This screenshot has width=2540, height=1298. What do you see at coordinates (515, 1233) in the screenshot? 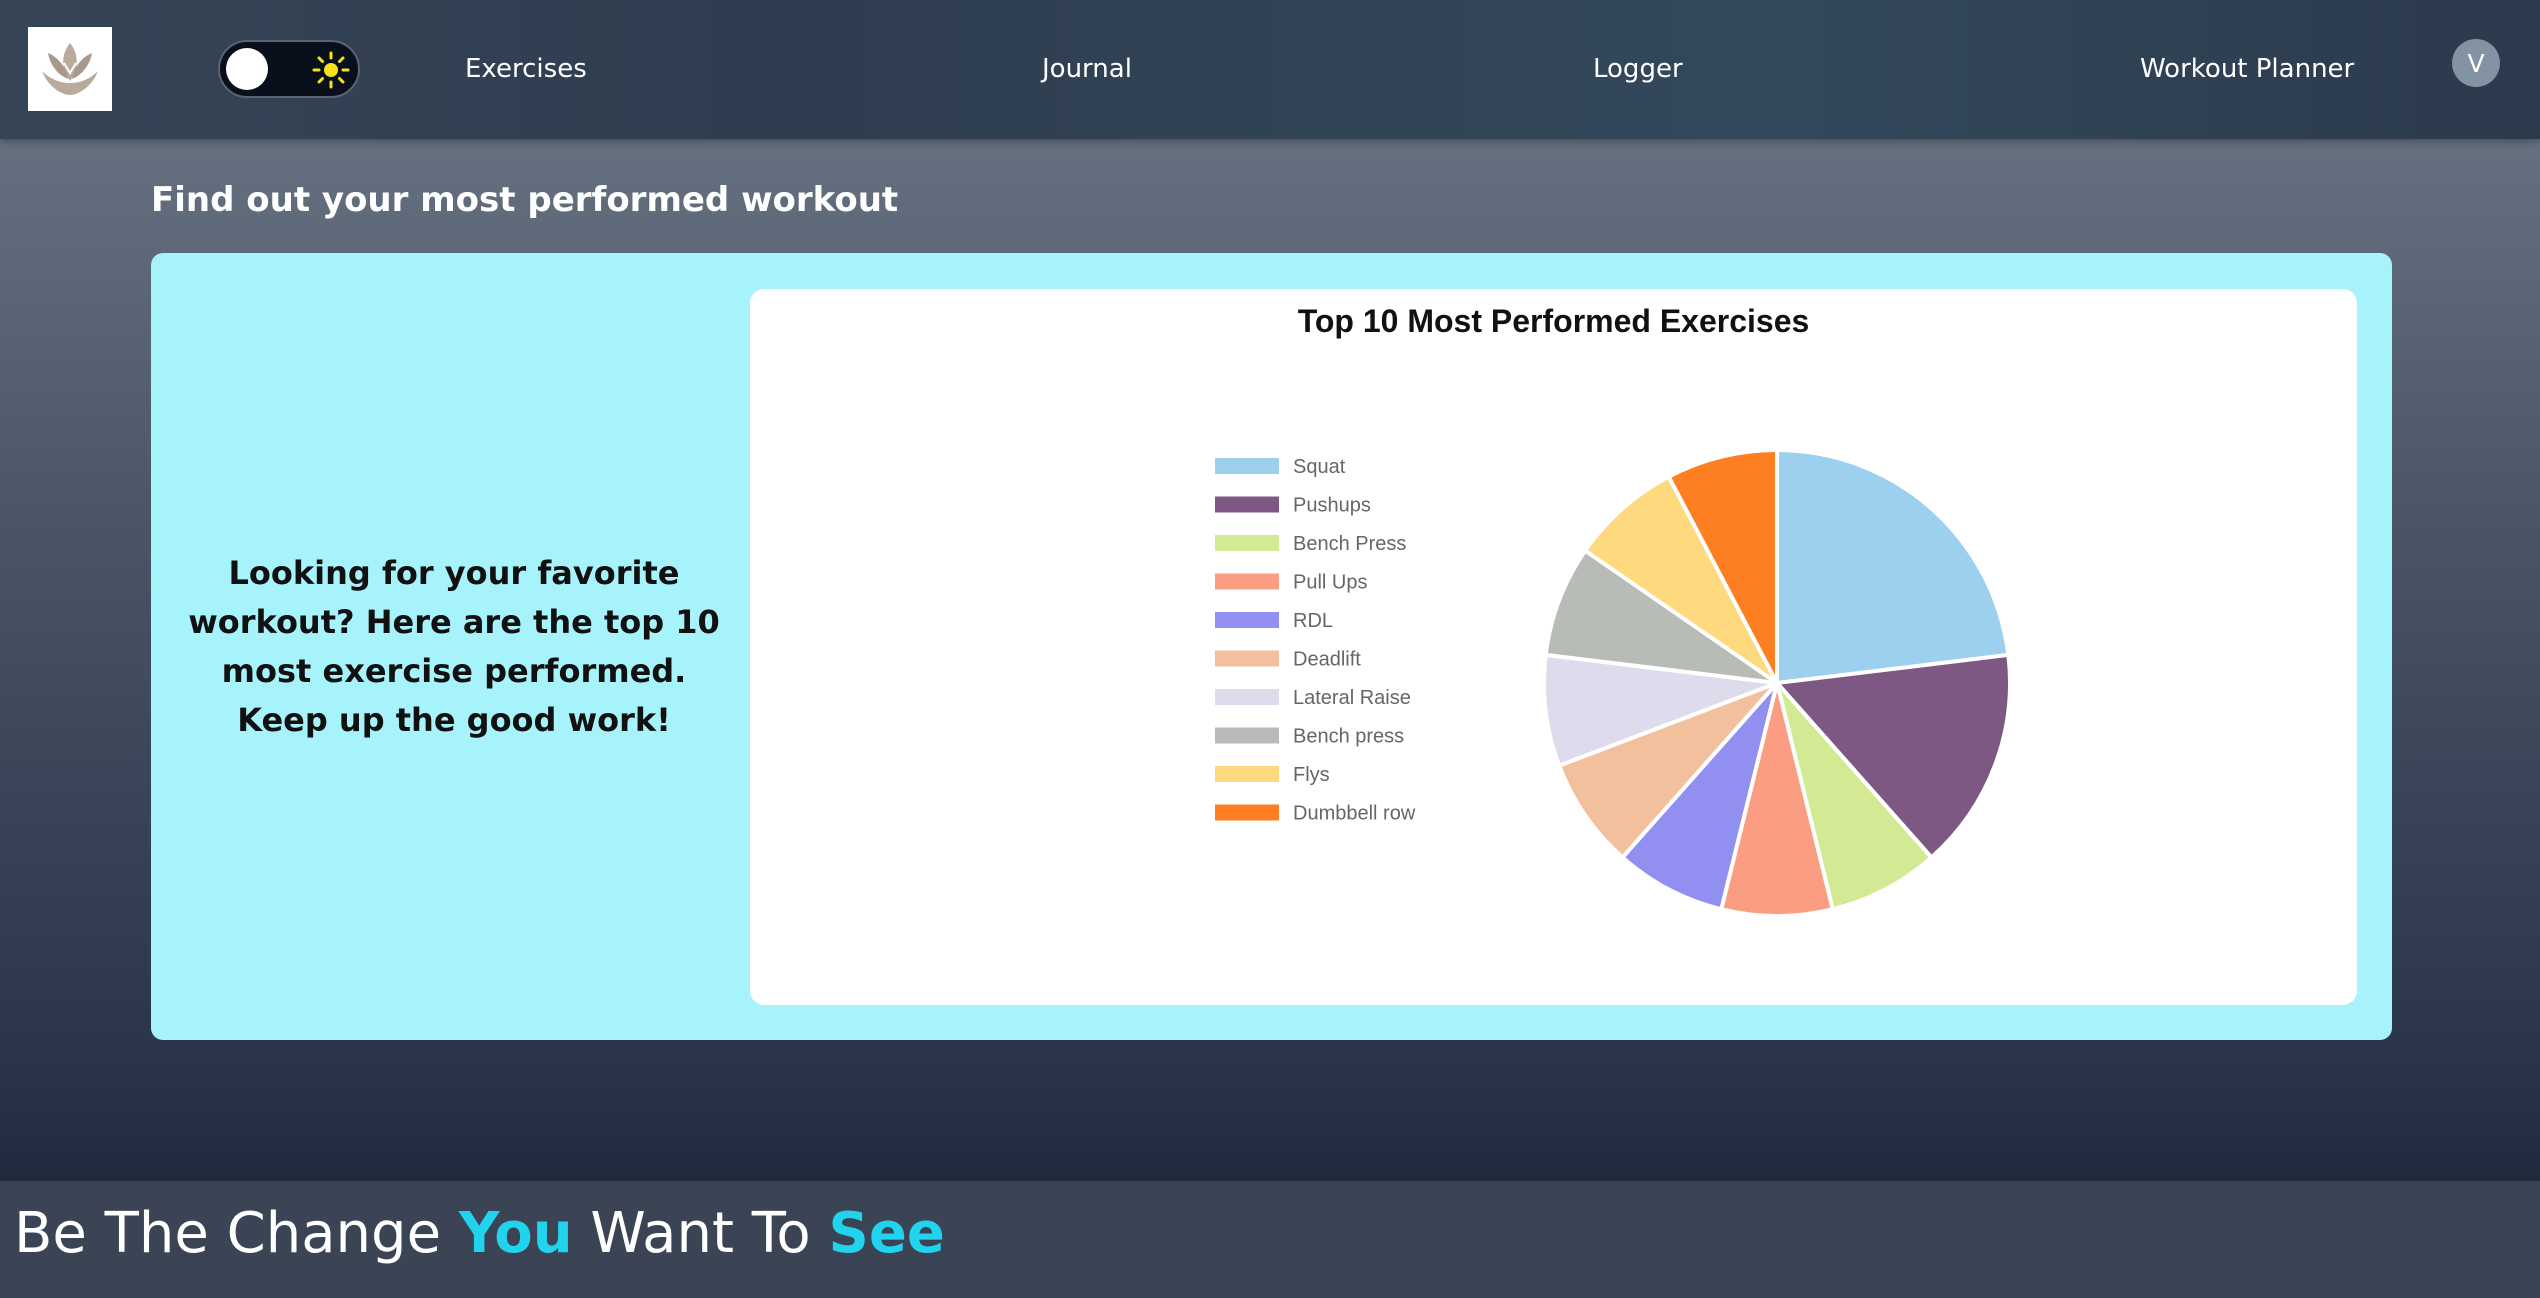
I see `tagline-accent-you: You` at bounding box center [515, 1233].